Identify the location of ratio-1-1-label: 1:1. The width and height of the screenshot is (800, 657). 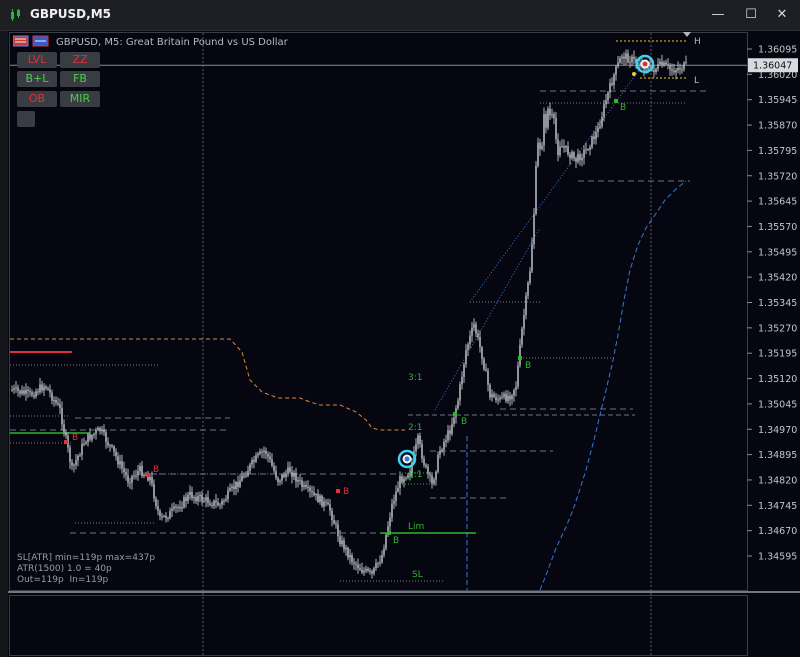
(415, 475).